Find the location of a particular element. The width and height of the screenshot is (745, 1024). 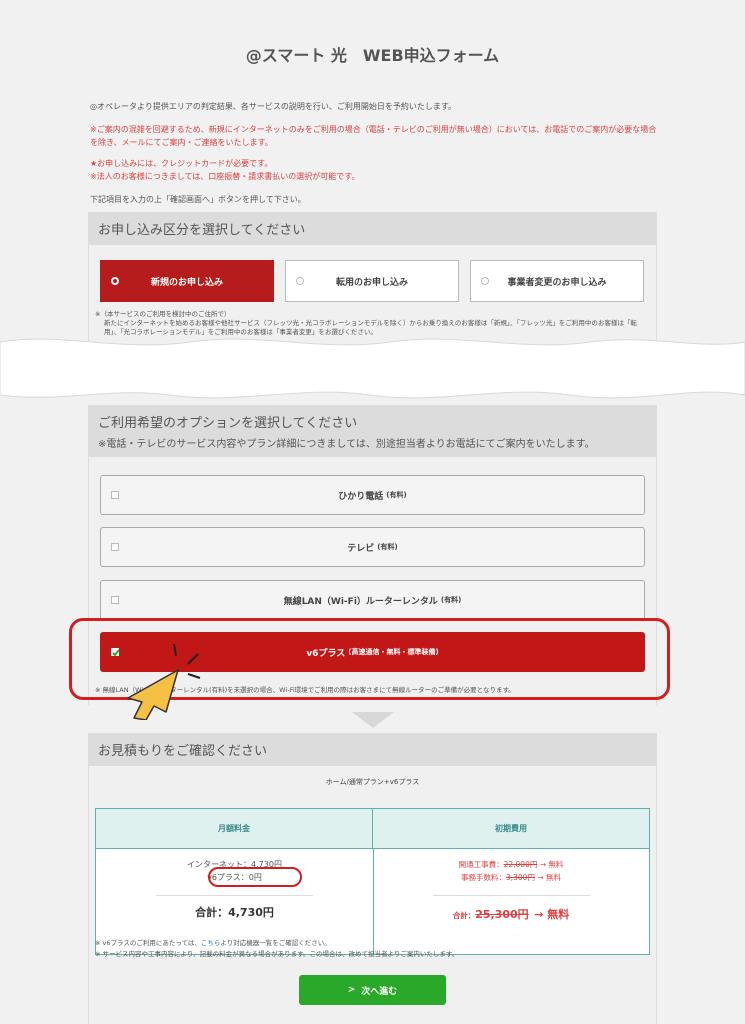

plan-name: ホーム/通常プラン+v6プラス is located at coordinates (372, 782).